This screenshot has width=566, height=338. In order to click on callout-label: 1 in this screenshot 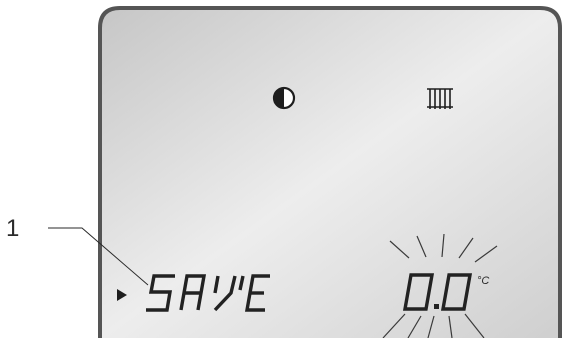, I will do `click(12, 228)`.